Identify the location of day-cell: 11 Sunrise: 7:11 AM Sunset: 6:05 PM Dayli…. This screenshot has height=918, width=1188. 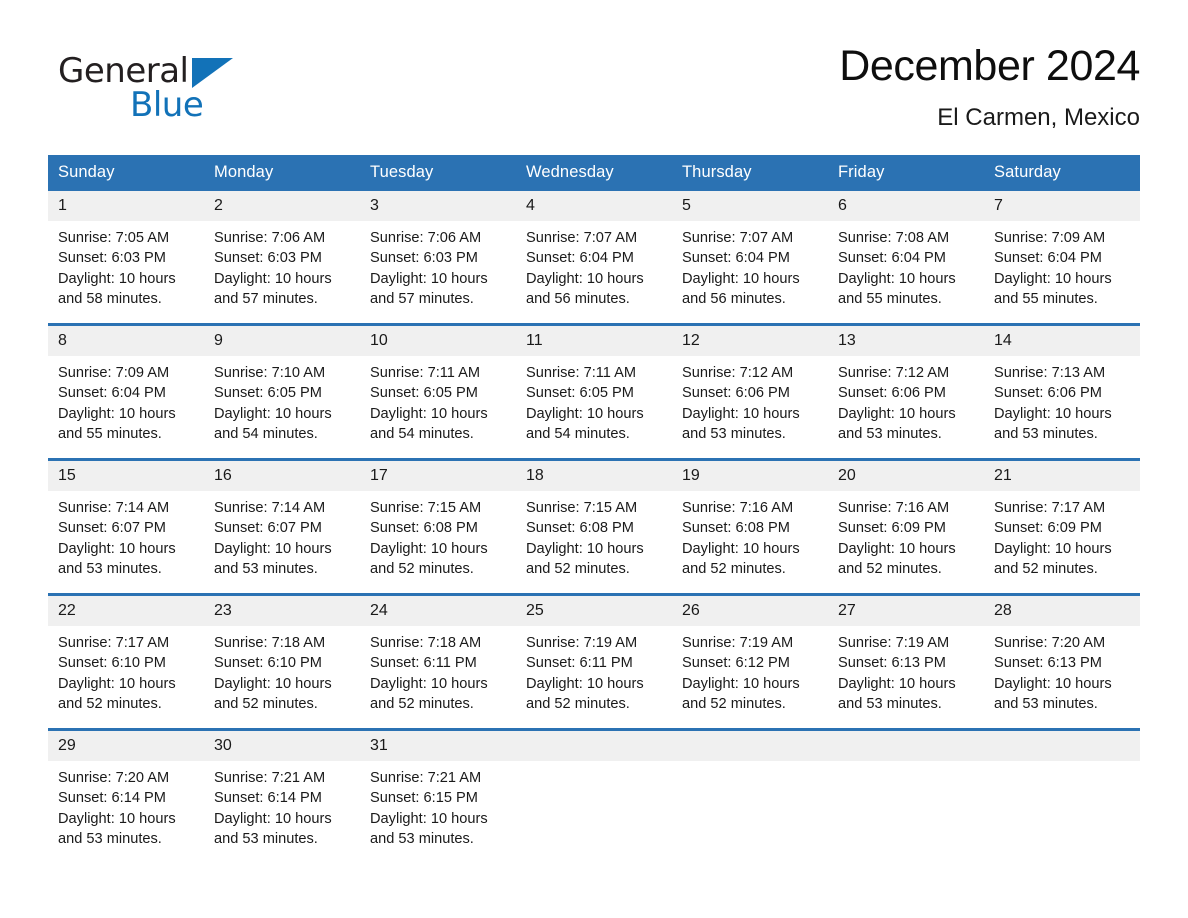
(594, 391).